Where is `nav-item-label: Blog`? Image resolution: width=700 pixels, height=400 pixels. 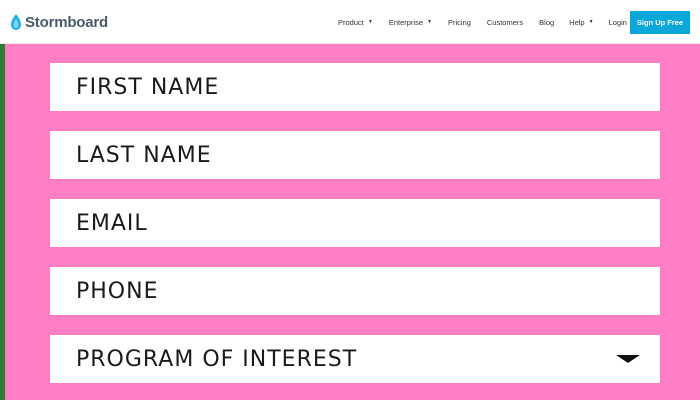
nav-item-label: Blog is located at coordinates (547, 22).